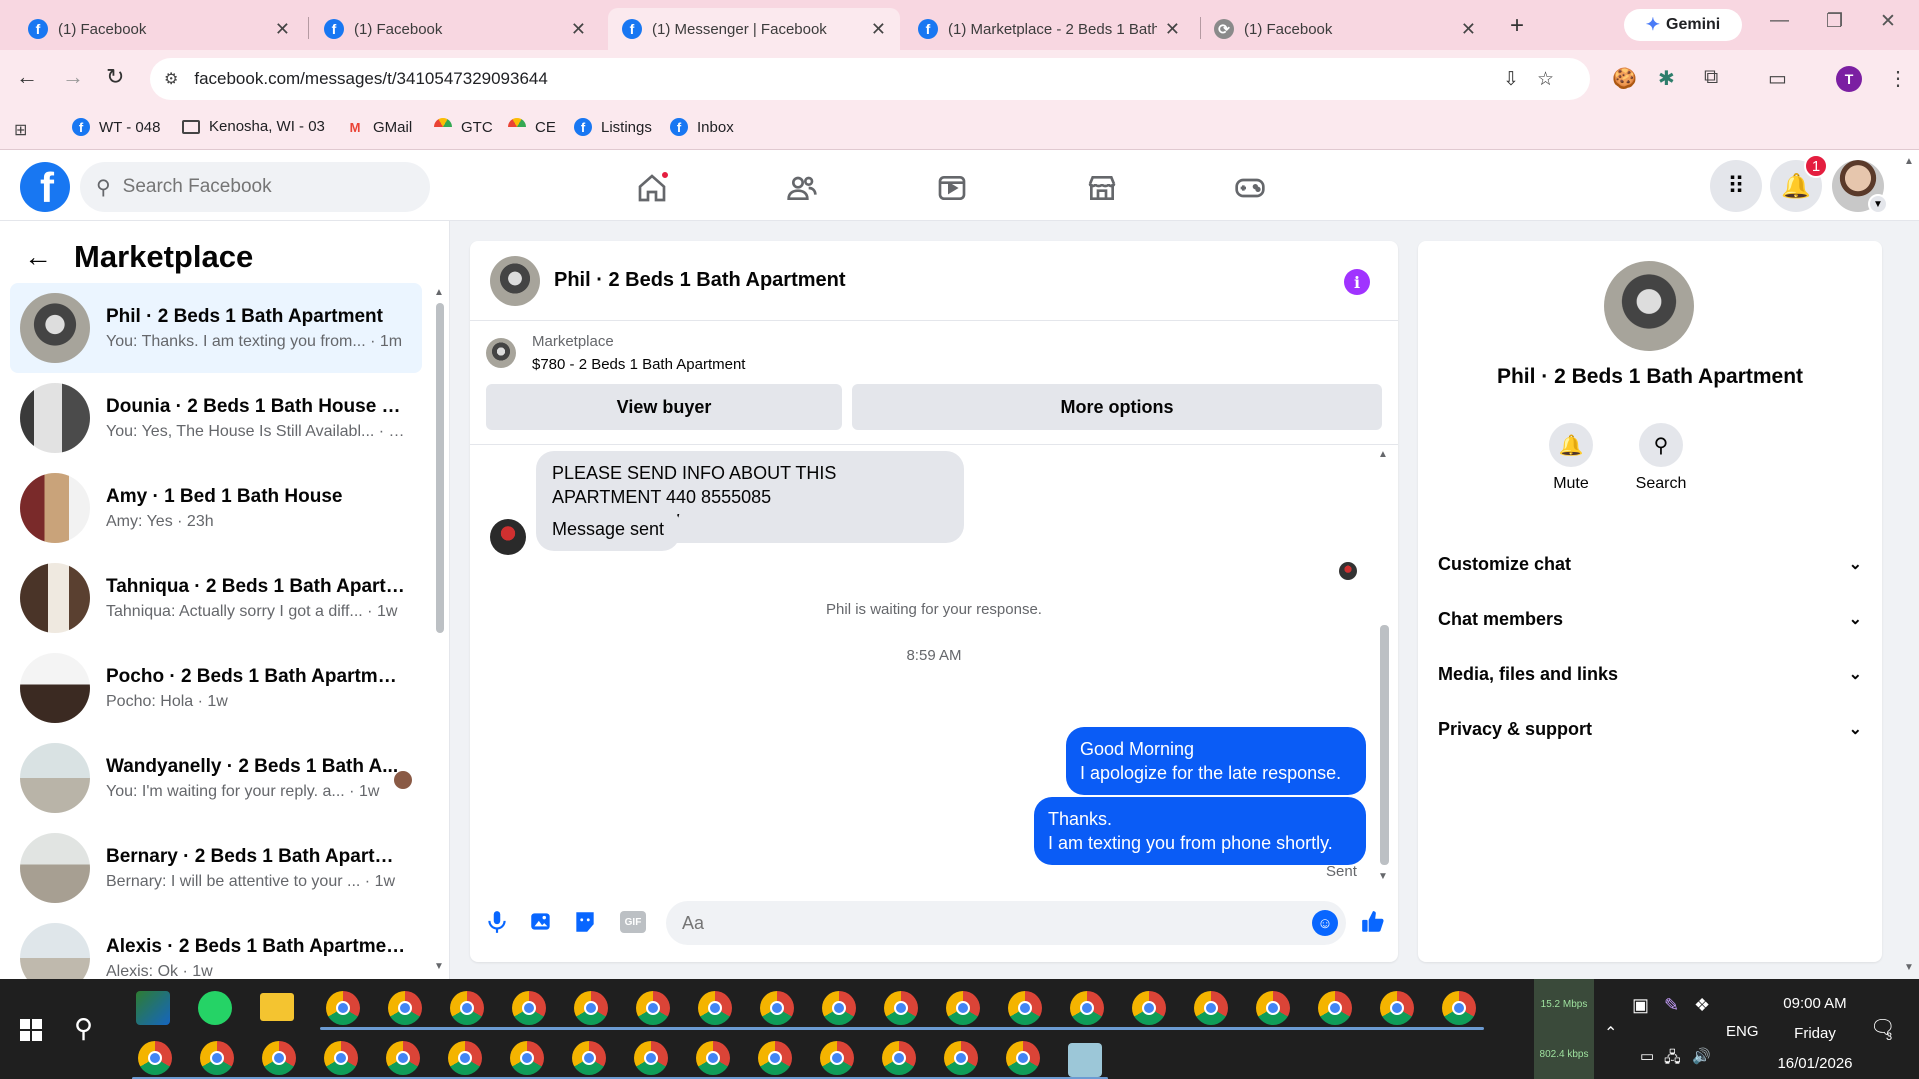  What do you see at coordinates (1647, 1056) in the screenshot?
I see `battery-icon: ▭` at bounding box center [1647, 1056].